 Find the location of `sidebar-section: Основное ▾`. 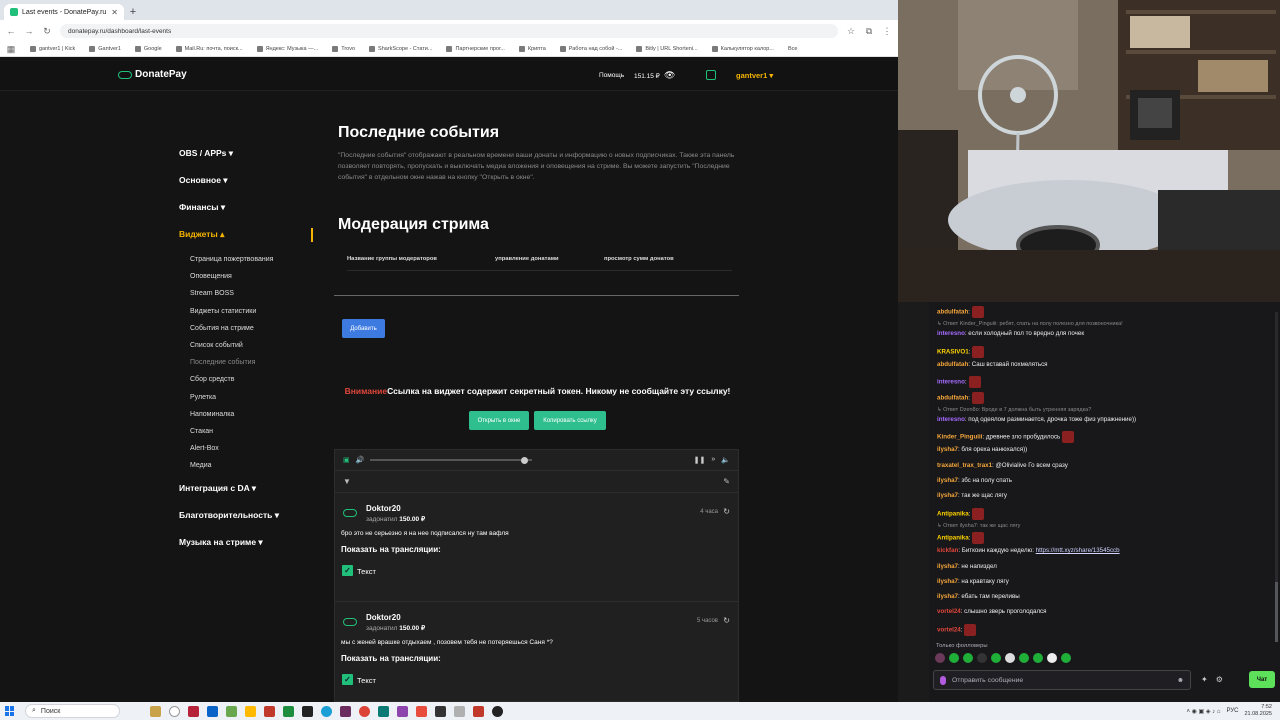

sidebar-section: Основное ▾ is located at coordinates (249, 185).